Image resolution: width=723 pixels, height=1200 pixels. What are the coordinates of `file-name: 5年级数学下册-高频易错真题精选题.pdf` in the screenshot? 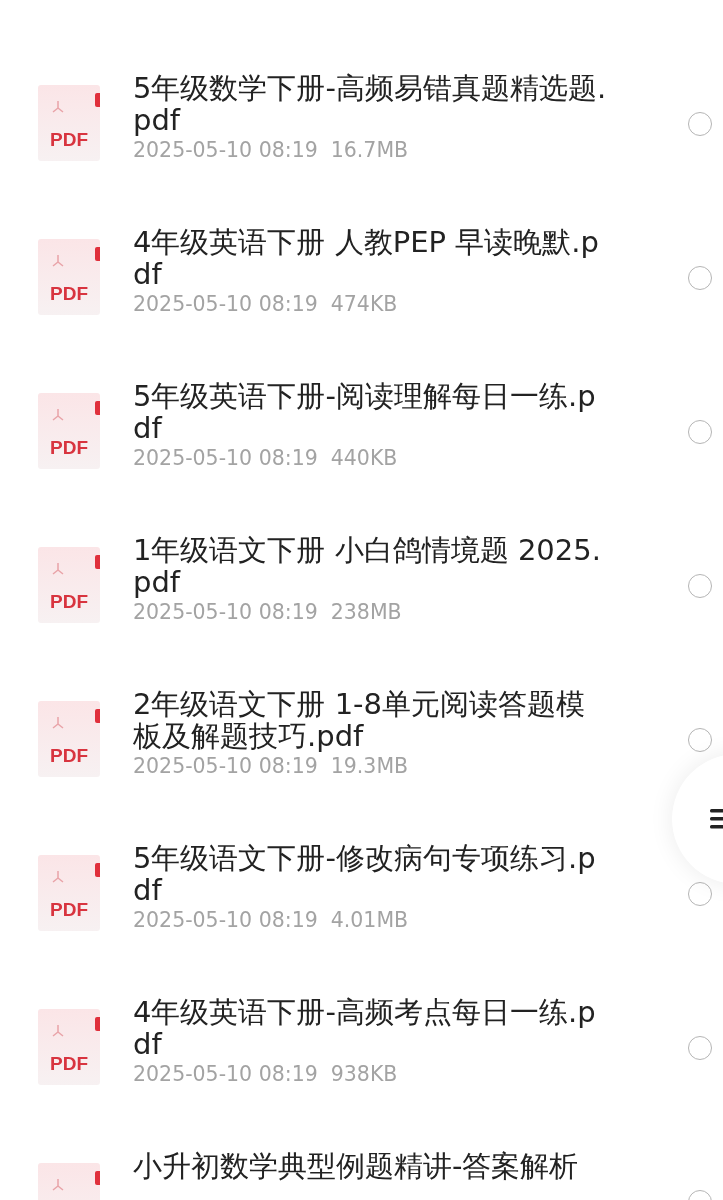 It's located at (370, 104).